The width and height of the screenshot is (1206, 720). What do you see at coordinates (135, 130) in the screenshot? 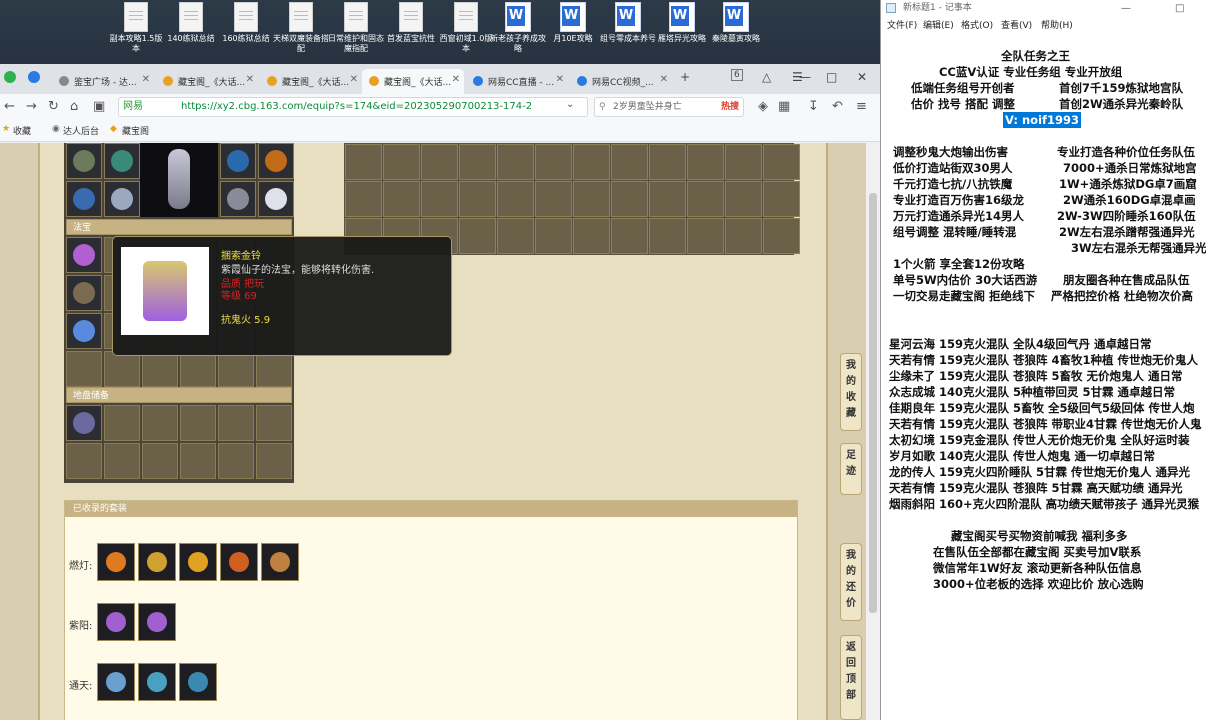
I see `bookmark-item-cbg: 藏宝阁` at bounding box center [135, 130].